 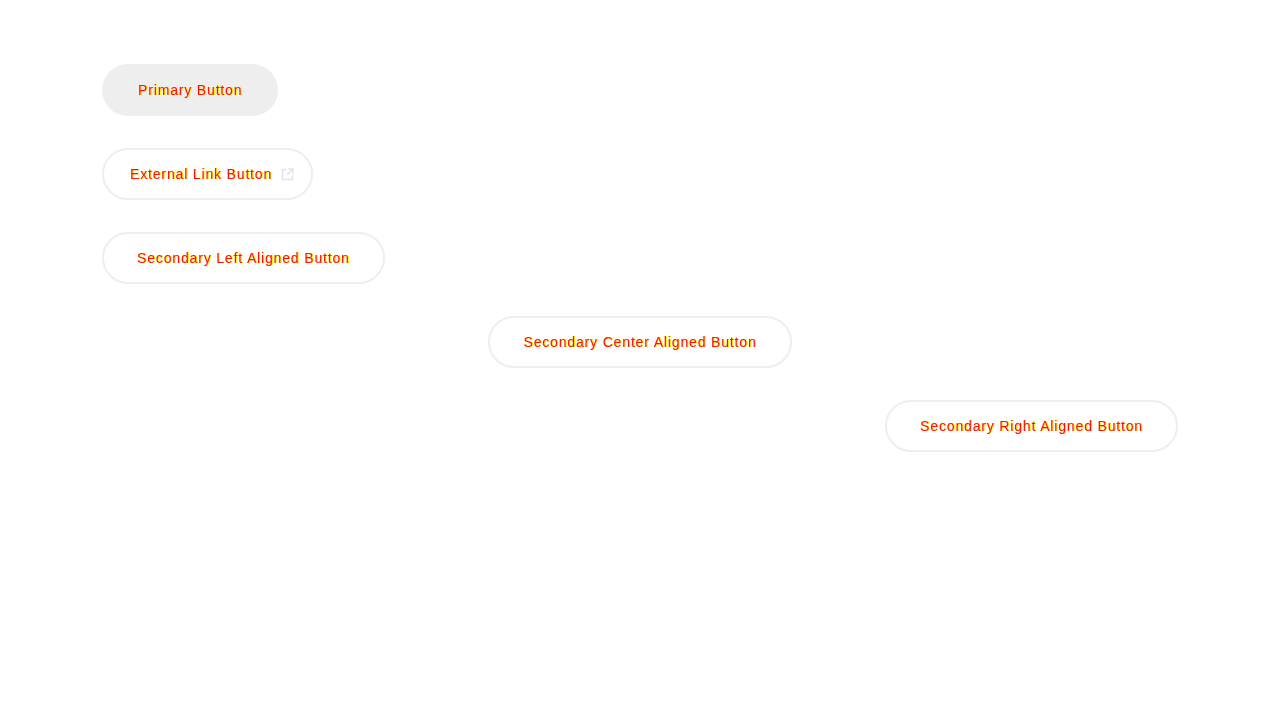 What do you see at coordinates (190, 90) in the screenshot?
I see `primary-button: Primary Button` at bounding box center [190, 90].